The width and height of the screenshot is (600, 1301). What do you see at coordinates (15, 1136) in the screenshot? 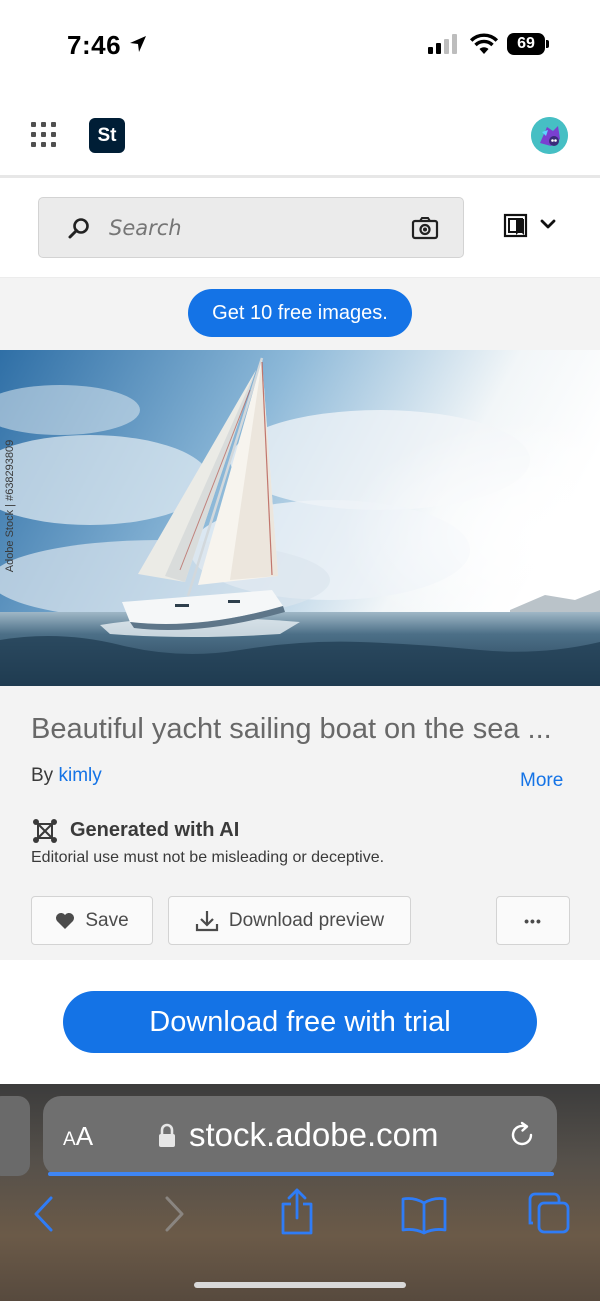
I see `previous-tab-preview` at bounding box center [15, 1136].